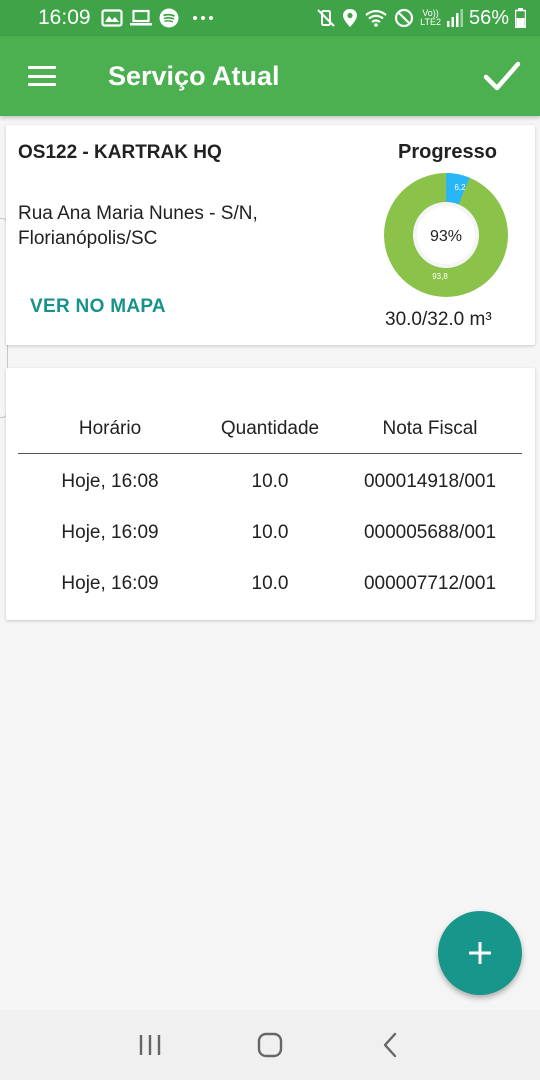 This screenshot has width=540, height=1080. Describe the element at coordinates (430, 17) in the screenshot. I see `volte-indicator: Vo)) LTE2` at that location.